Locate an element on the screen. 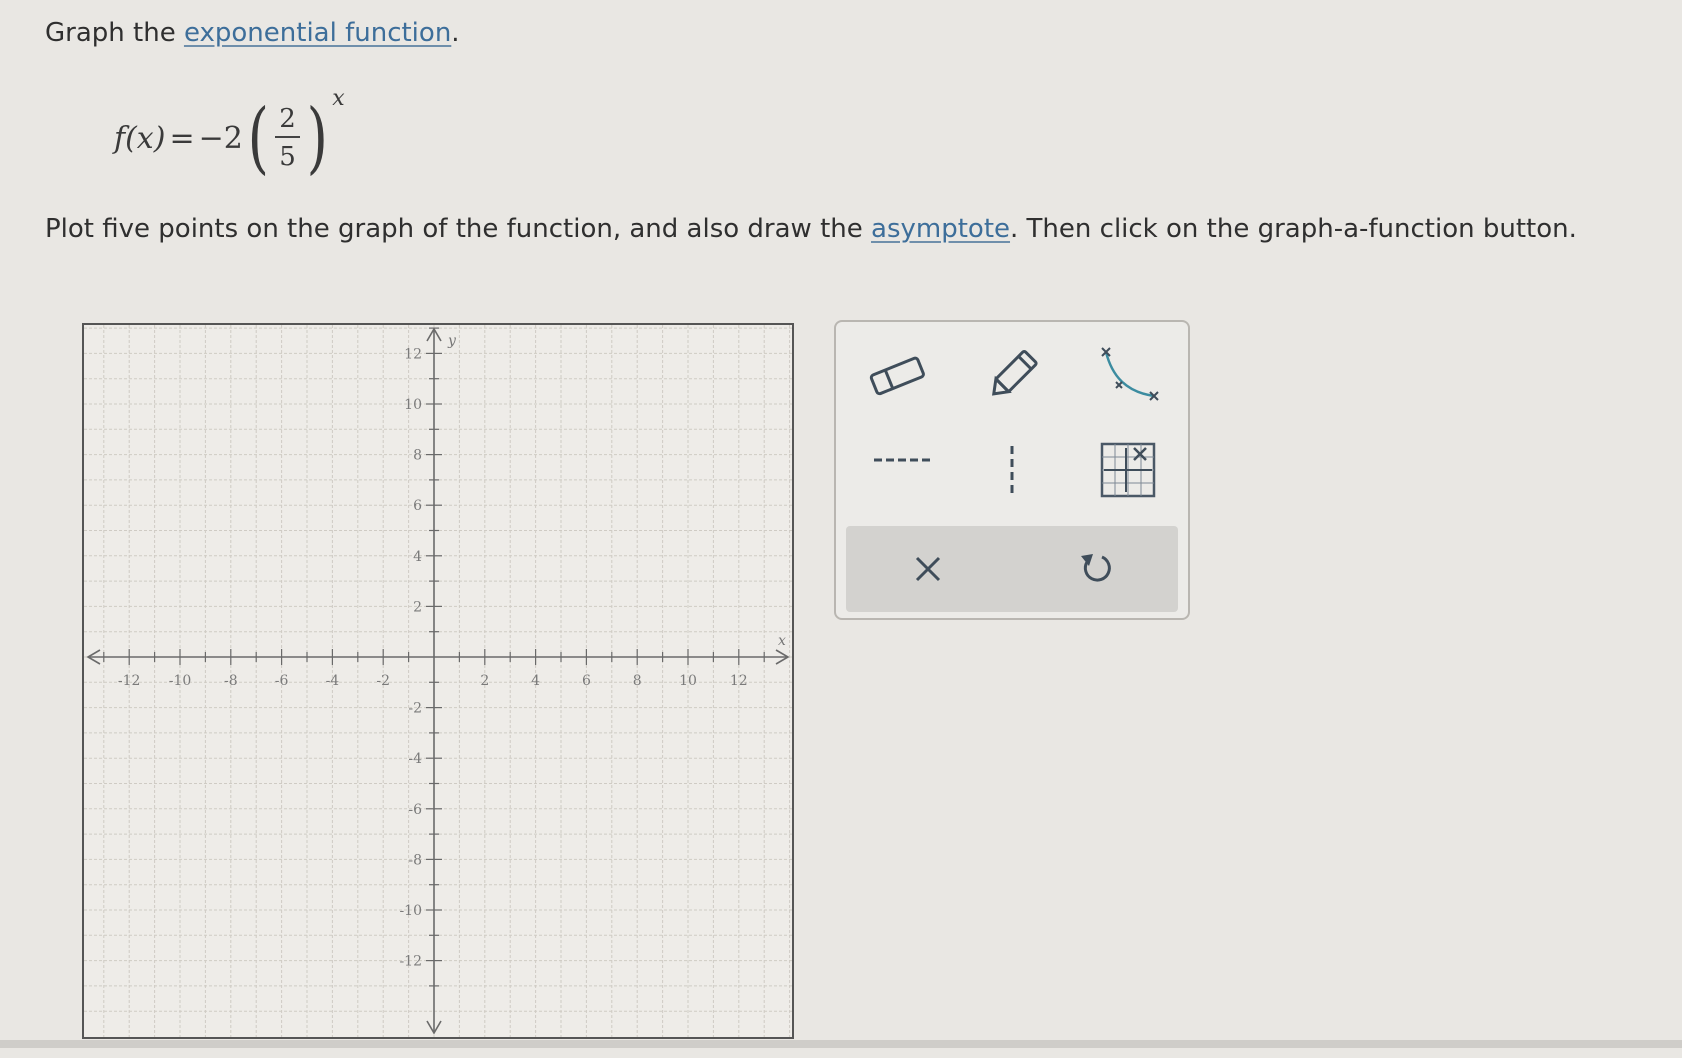 This screenshot has height=1058, width=1682. horizontal-dashed-line-icon is located at coordinates (902, 460).